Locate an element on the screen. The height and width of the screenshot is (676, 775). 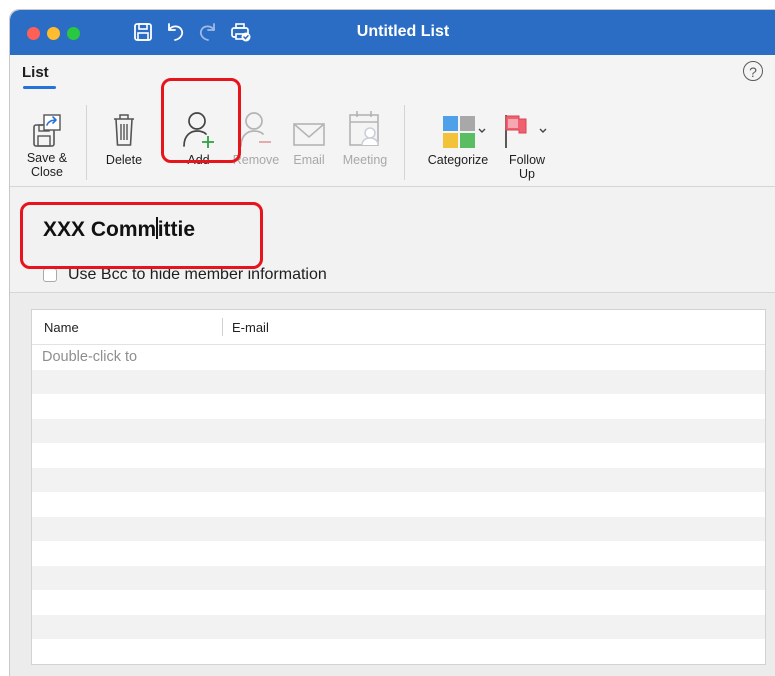
follow-up-label: Follow Up is located at coordinates (527, 167).